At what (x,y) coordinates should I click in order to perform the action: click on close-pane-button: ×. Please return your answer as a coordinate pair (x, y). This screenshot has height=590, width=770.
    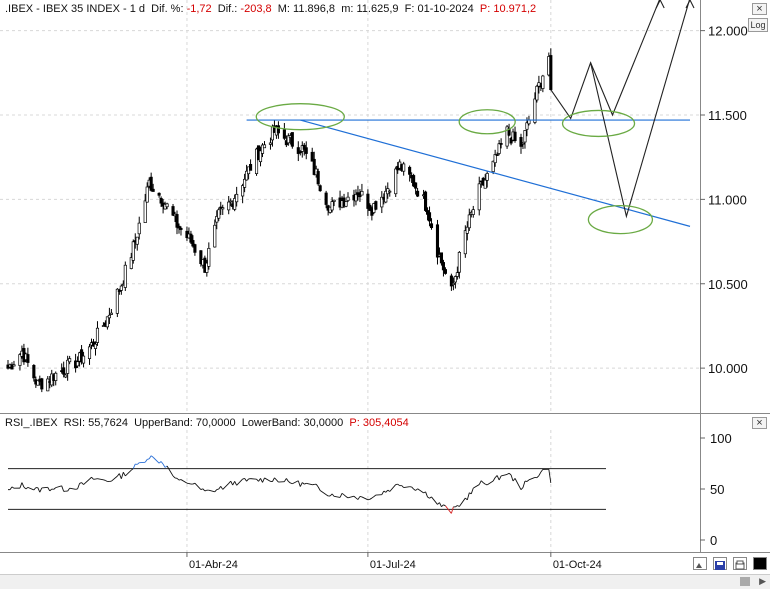
    Looking at the image, I should click on (759, 9).